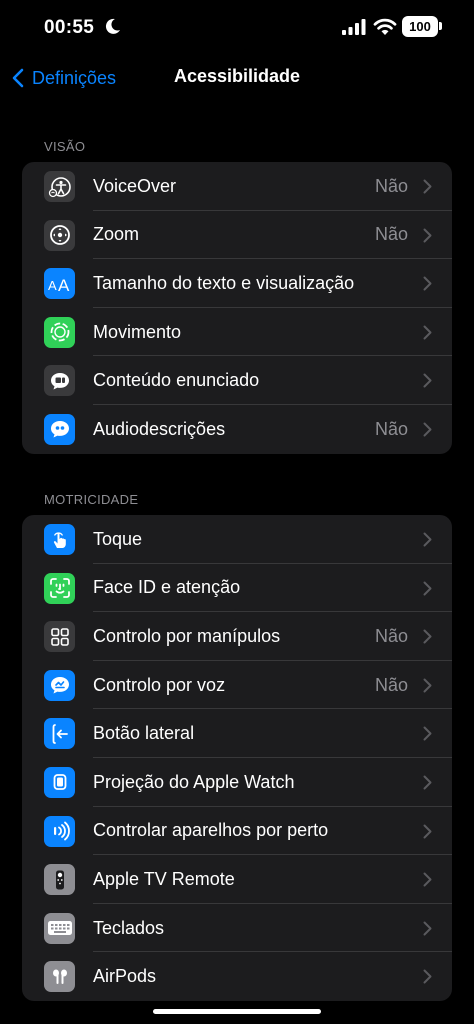 This screenshot has height=1024, width=474. What do you see at coordinates (59, 685) in the screenshot?
I see `voice-control-icon` at bounding box center [59, 685].